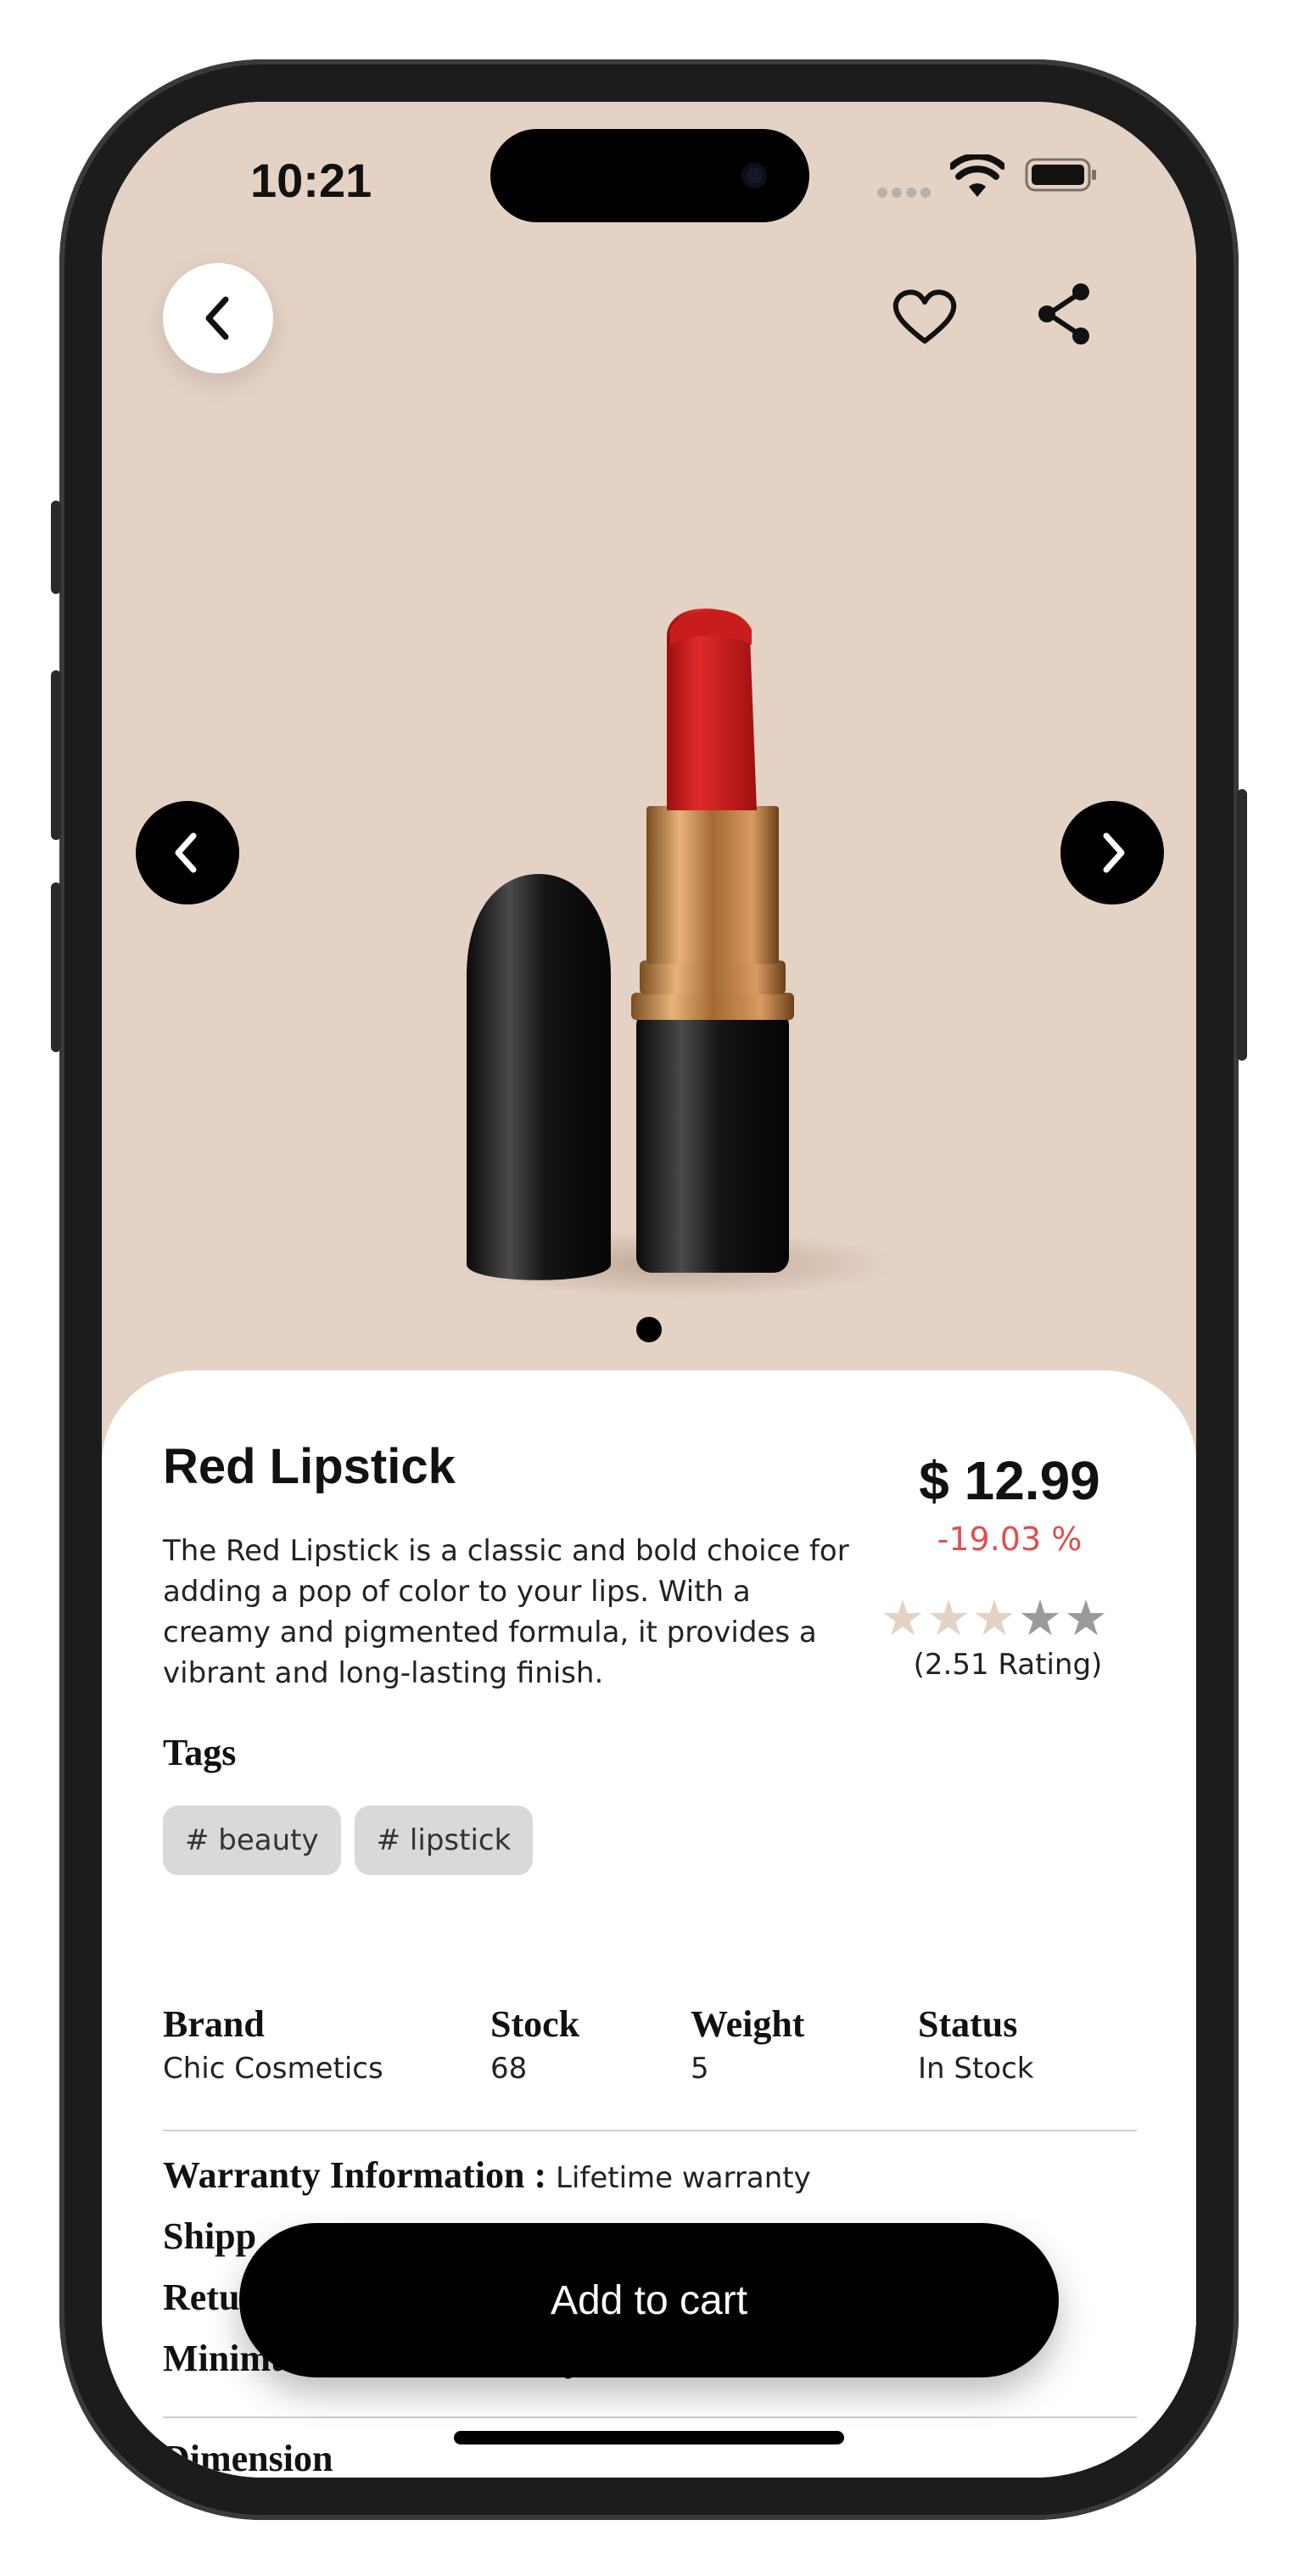 This screenshot has height=2576, width=1298. Describe the element at coordinates (56, 967) in the screenshot. I see `volume-down-button` at that location.